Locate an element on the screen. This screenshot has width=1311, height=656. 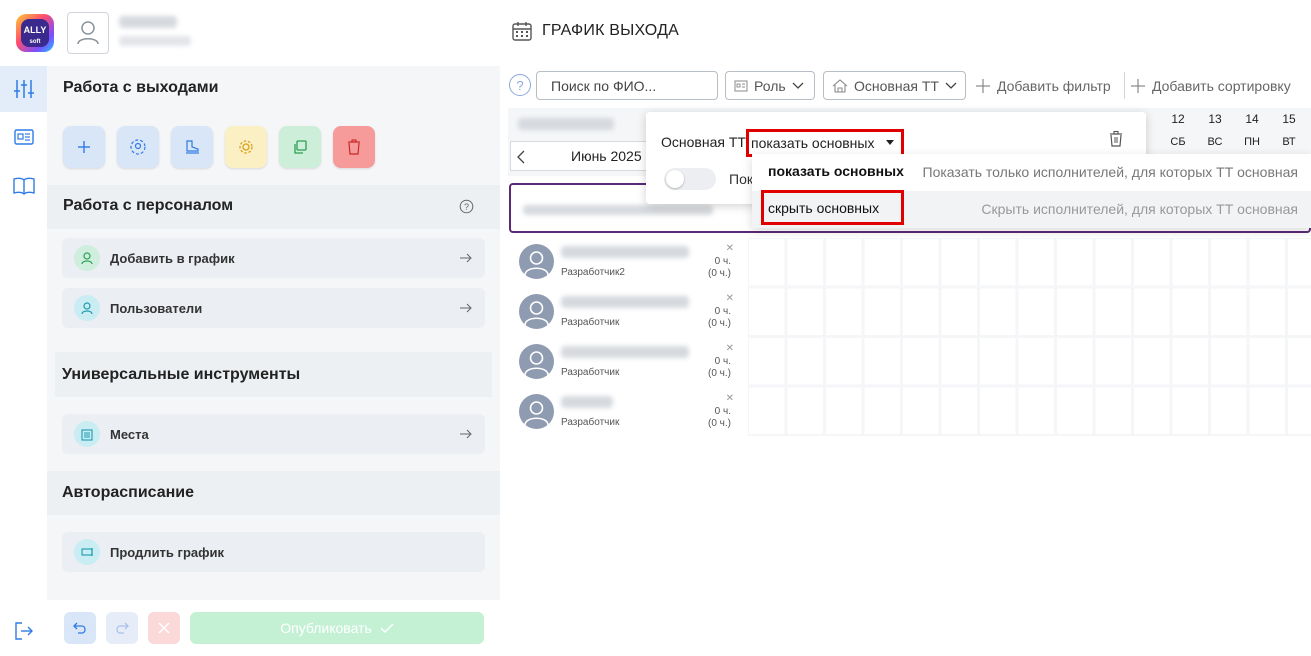
add-output-button is located at coordinates (84, 147).